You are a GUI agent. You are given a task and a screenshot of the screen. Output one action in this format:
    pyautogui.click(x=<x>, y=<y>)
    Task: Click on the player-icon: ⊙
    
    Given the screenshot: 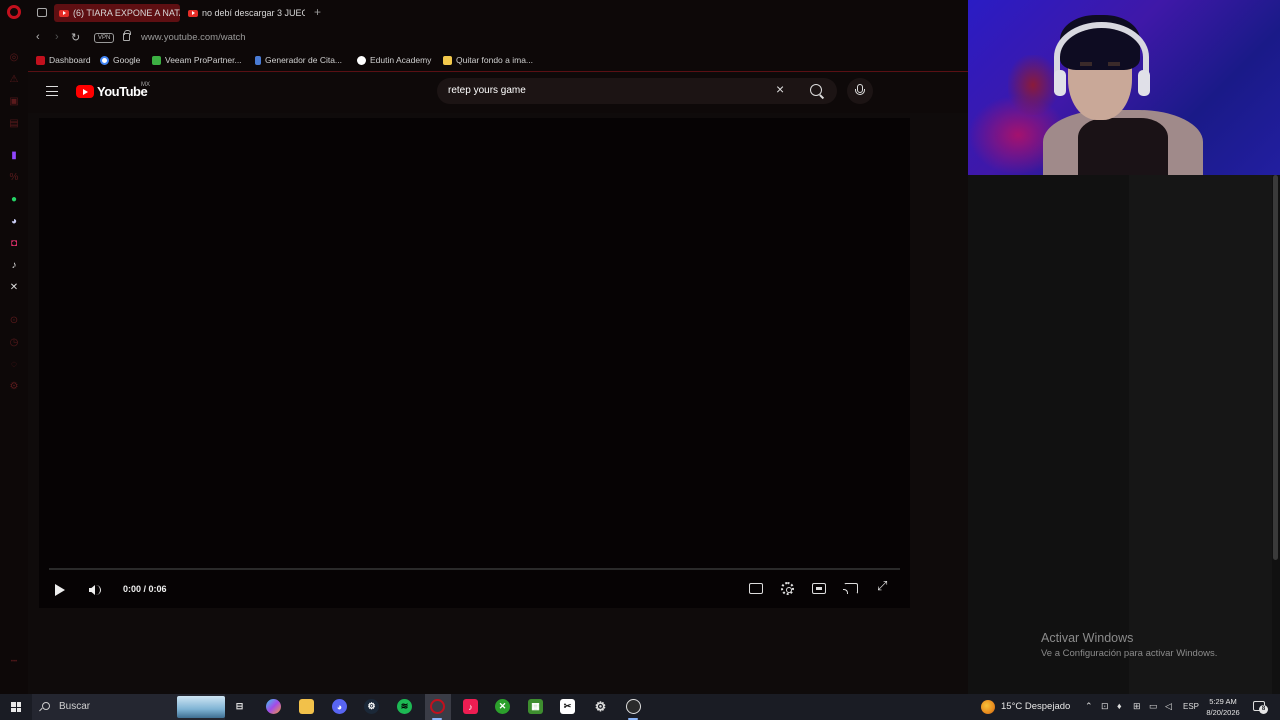 What is the action you would take?
    pyautogui.click(x=14, y=321)
    